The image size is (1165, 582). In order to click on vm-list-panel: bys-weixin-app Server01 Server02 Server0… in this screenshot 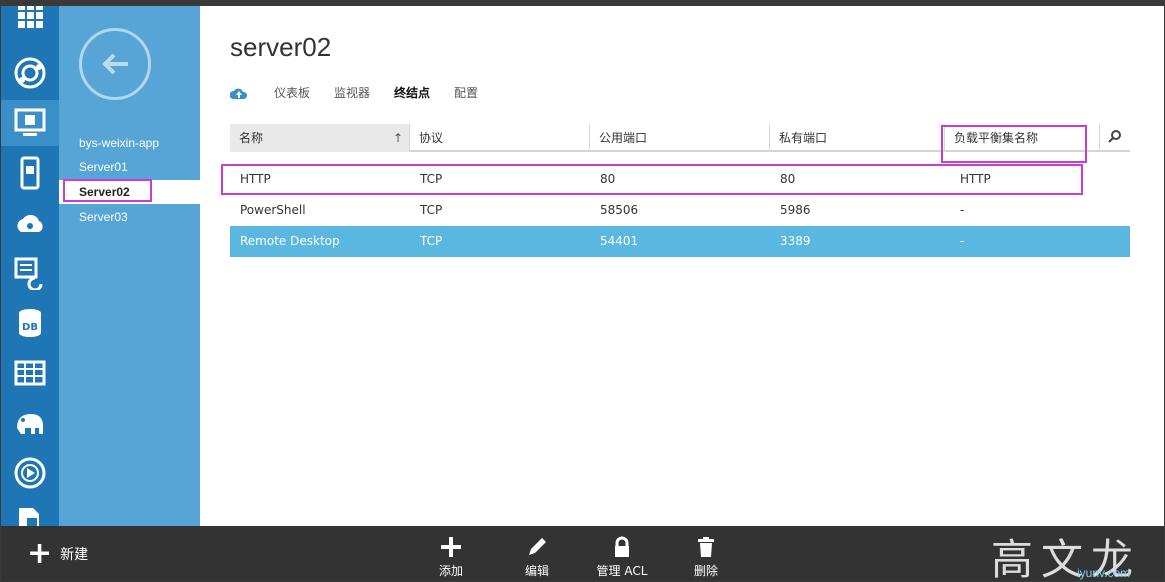, I will do `click(129, 266)`.